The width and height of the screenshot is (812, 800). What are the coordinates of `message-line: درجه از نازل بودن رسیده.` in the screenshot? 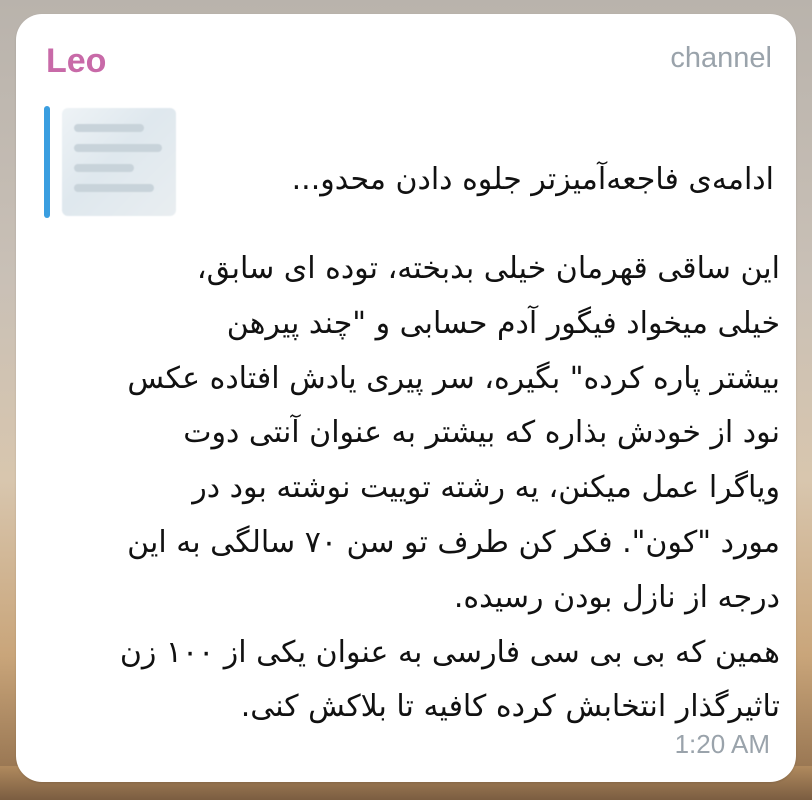 It's located at (616, 597).